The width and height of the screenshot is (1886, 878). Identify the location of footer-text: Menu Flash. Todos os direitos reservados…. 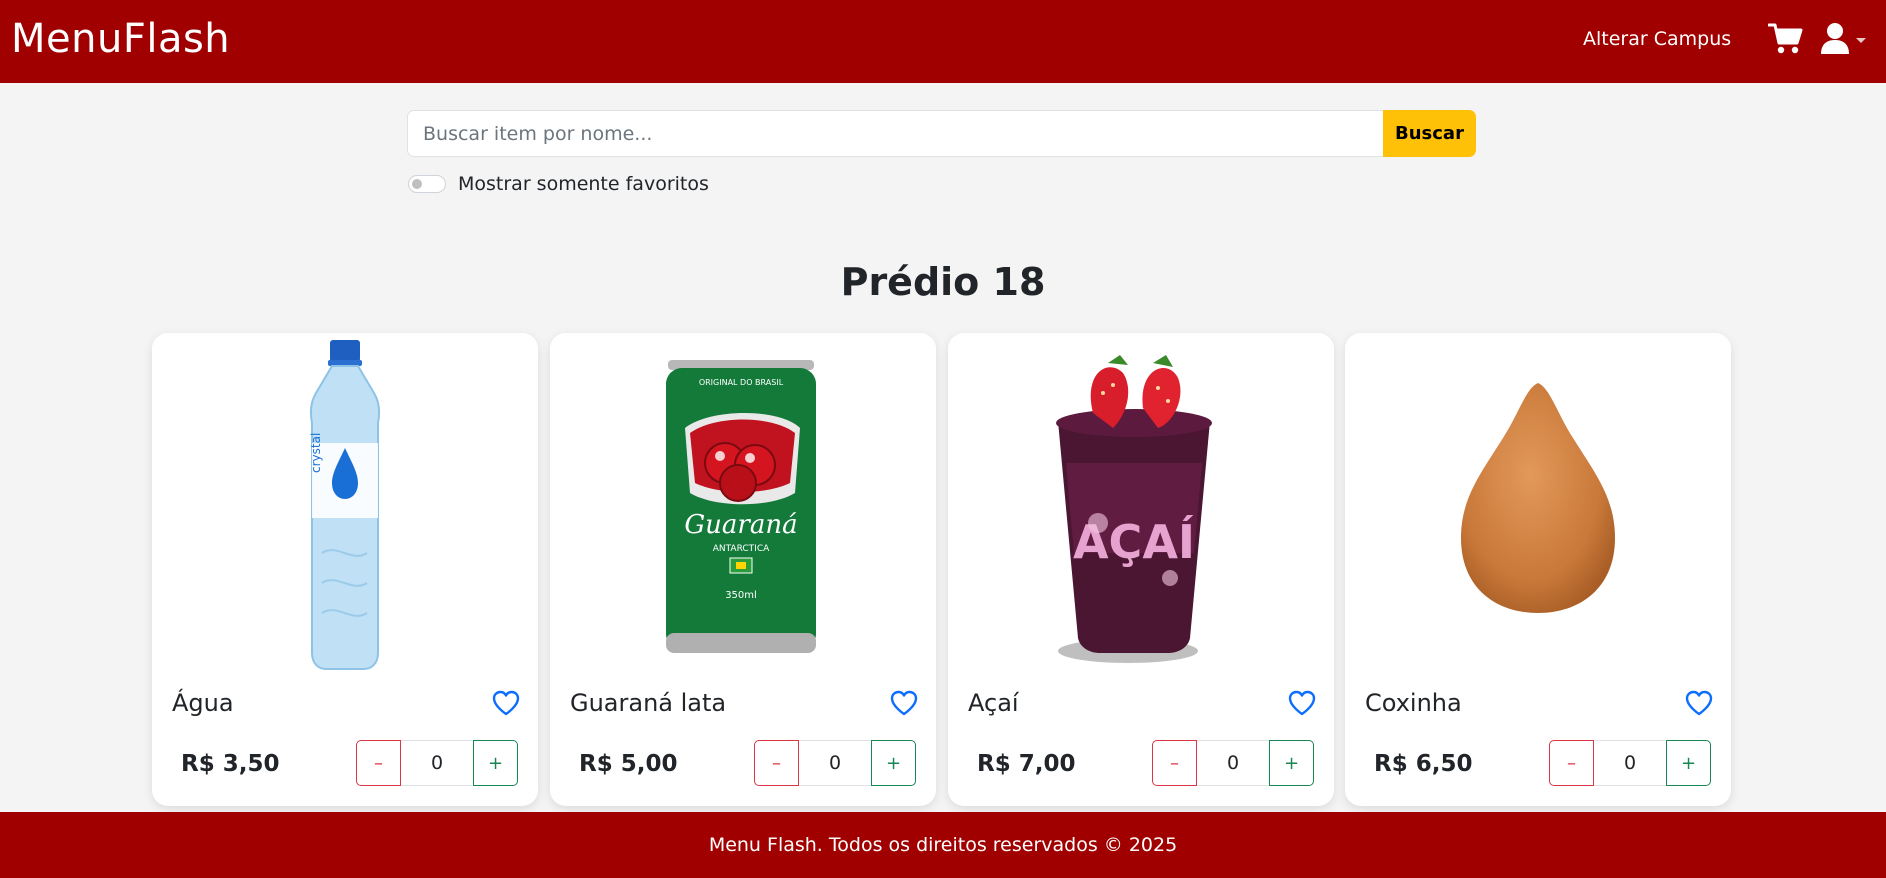
(943, 845).